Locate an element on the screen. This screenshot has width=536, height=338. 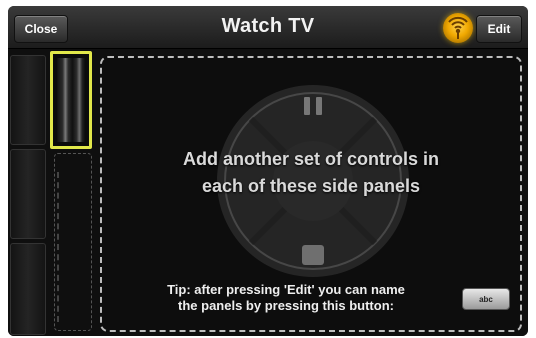
selected-panel-thumbnail is located at coordinates (71, 100).